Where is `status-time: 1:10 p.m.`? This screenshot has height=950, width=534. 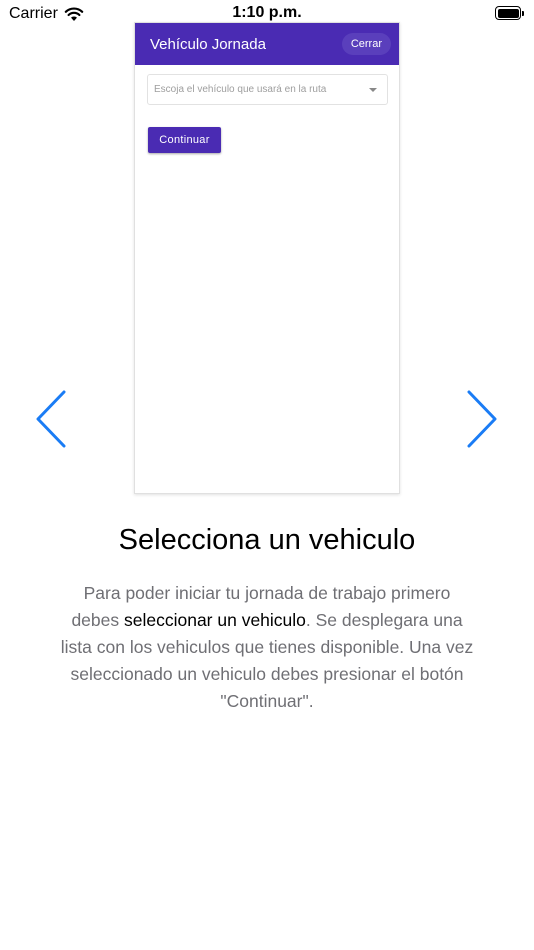 status-time: 1:10 p.m. is located at coordinates (267, 12).